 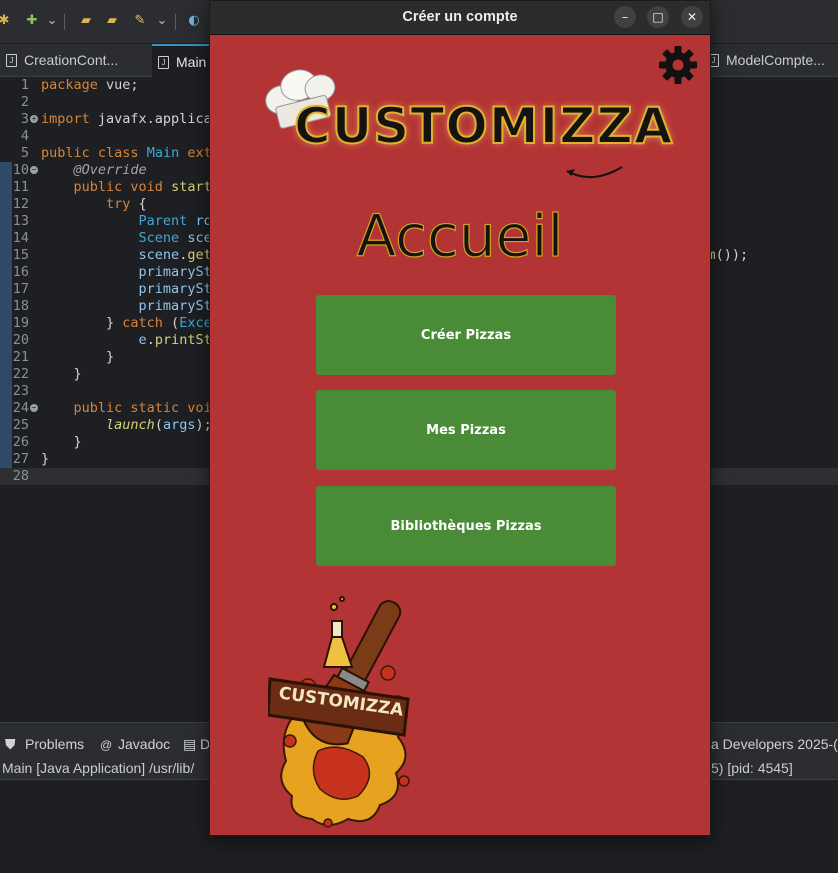 What do you see at coordinates (194, 21) in the screenshot?
I see `debug-icon: ◐` at bounding box center [194, 21].